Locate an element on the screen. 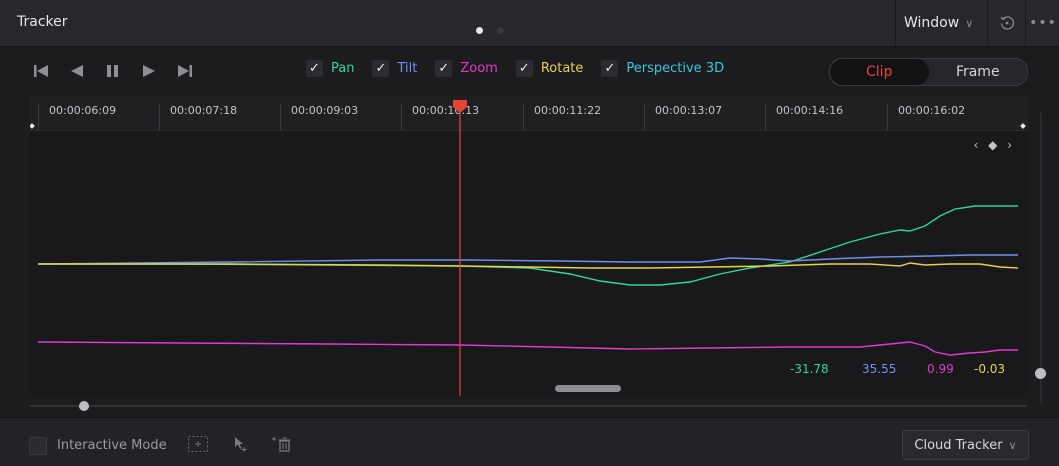  rotate-value: -0.03 is located at coordinates (990, 369).